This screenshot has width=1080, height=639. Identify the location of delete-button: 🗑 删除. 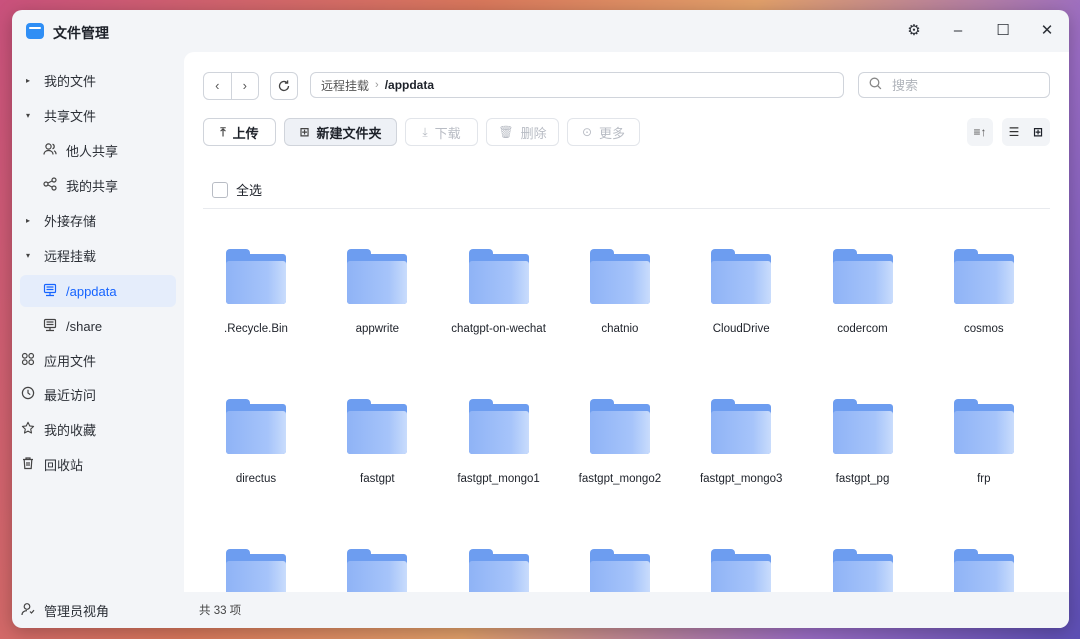
(522, 132).